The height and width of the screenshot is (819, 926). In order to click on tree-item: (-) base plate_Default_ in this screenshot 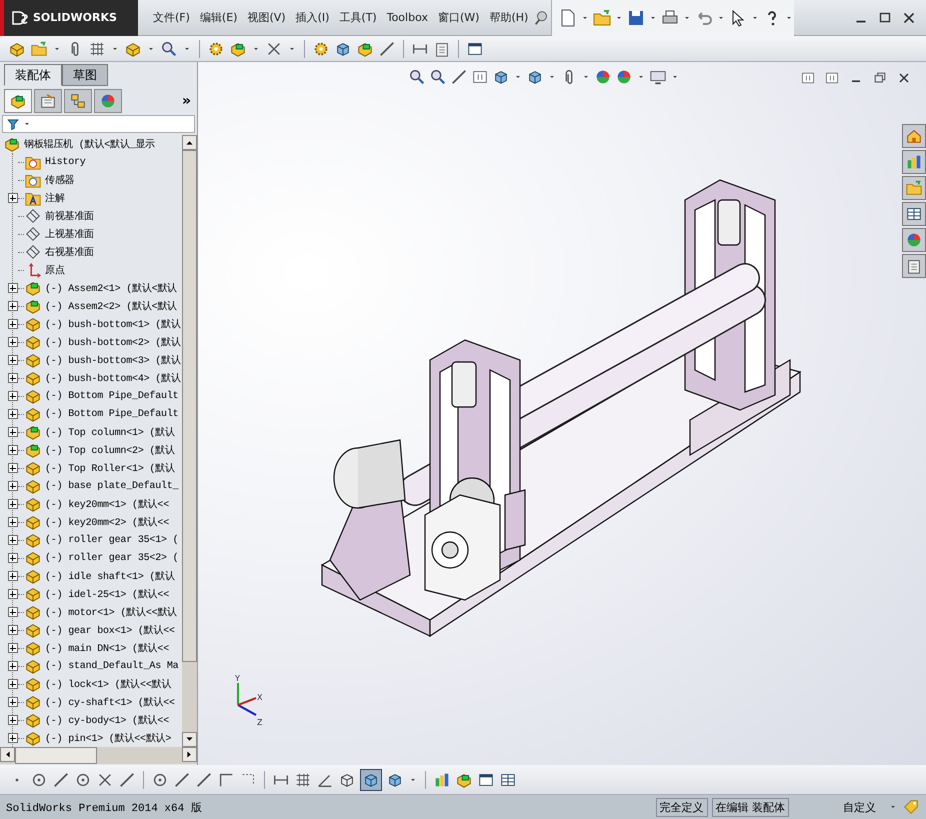, I will do `click(111, 486)`.